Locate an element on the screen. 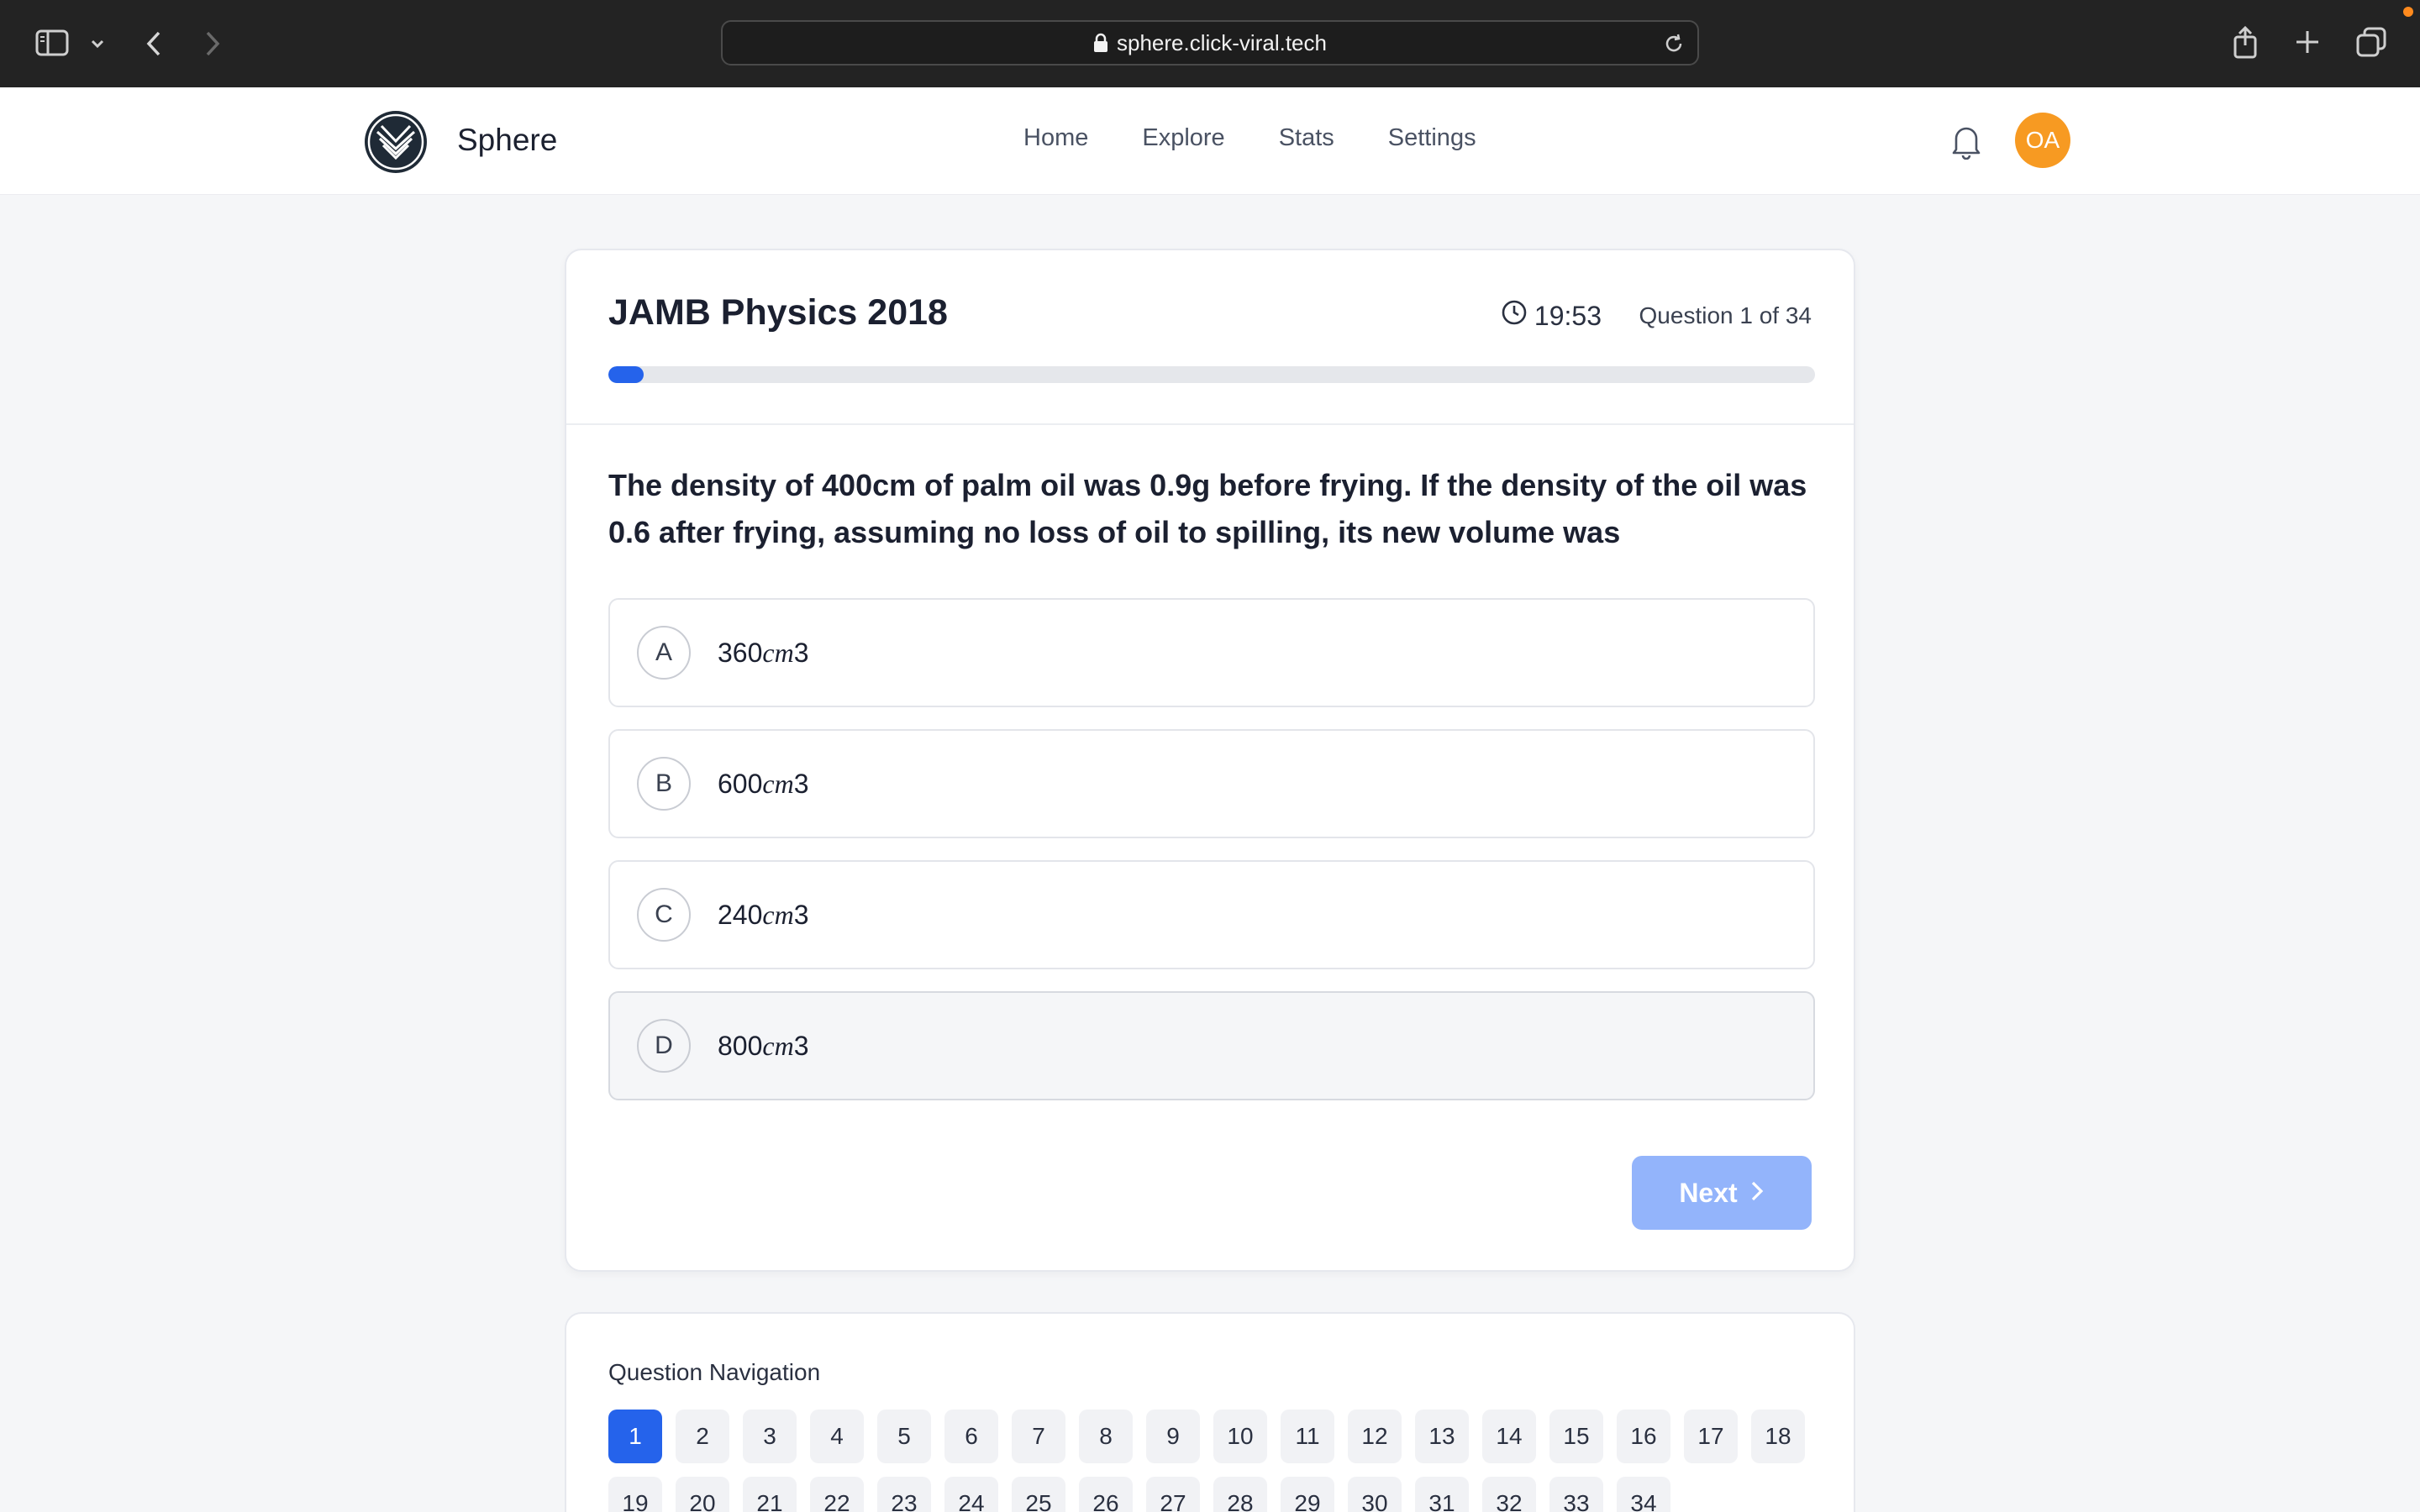 This screenshot has width=2420, height=1512. option-text: 360cm3 is located at coordinates (764, 652).